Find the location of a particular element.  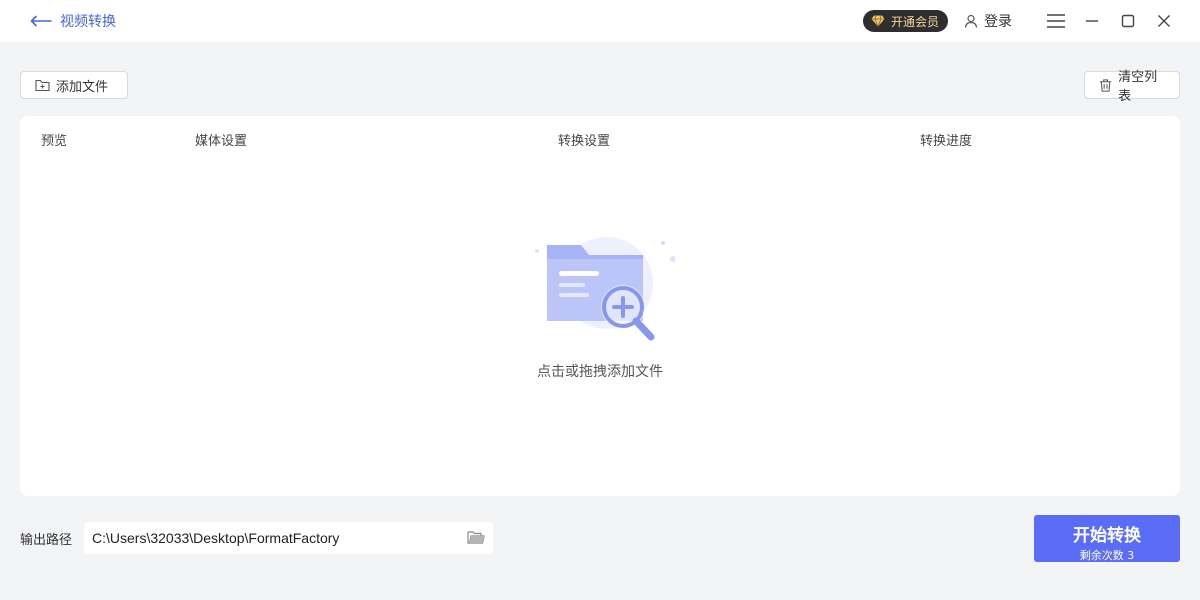

login-button: 登录 is located at coordinates (988, 21).